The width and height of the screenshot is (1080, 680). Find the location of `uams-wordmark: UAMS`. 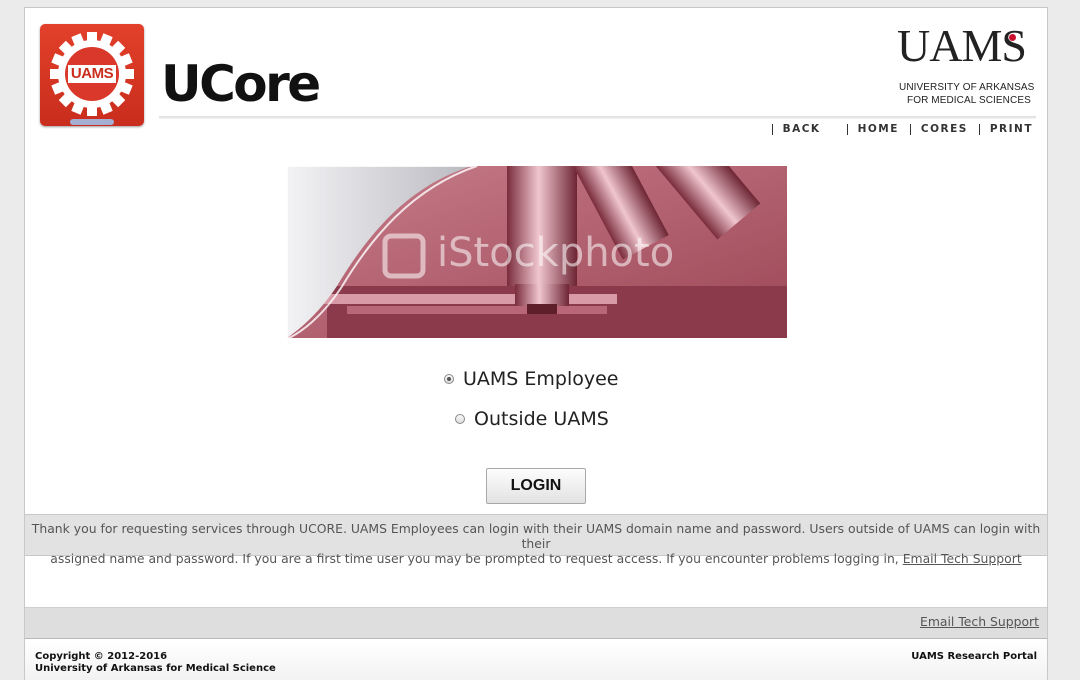

uams-wordmark: UAMS is located at coordinates (962, 46).